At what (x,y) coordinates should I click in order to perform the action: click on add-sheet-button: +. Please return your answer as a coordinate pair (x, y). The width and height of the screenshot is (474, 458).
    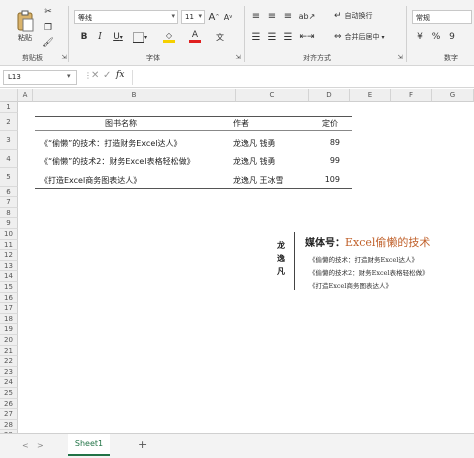
    Looking at the image, I should click on (142, 444).